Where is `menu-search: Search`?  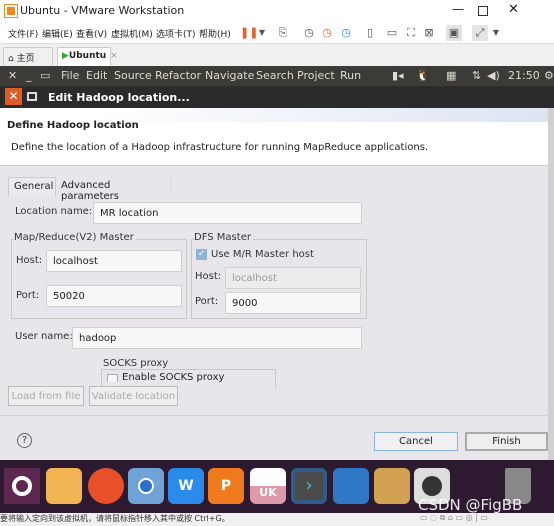 menu-search: Search is located at coordinates (275, 75).